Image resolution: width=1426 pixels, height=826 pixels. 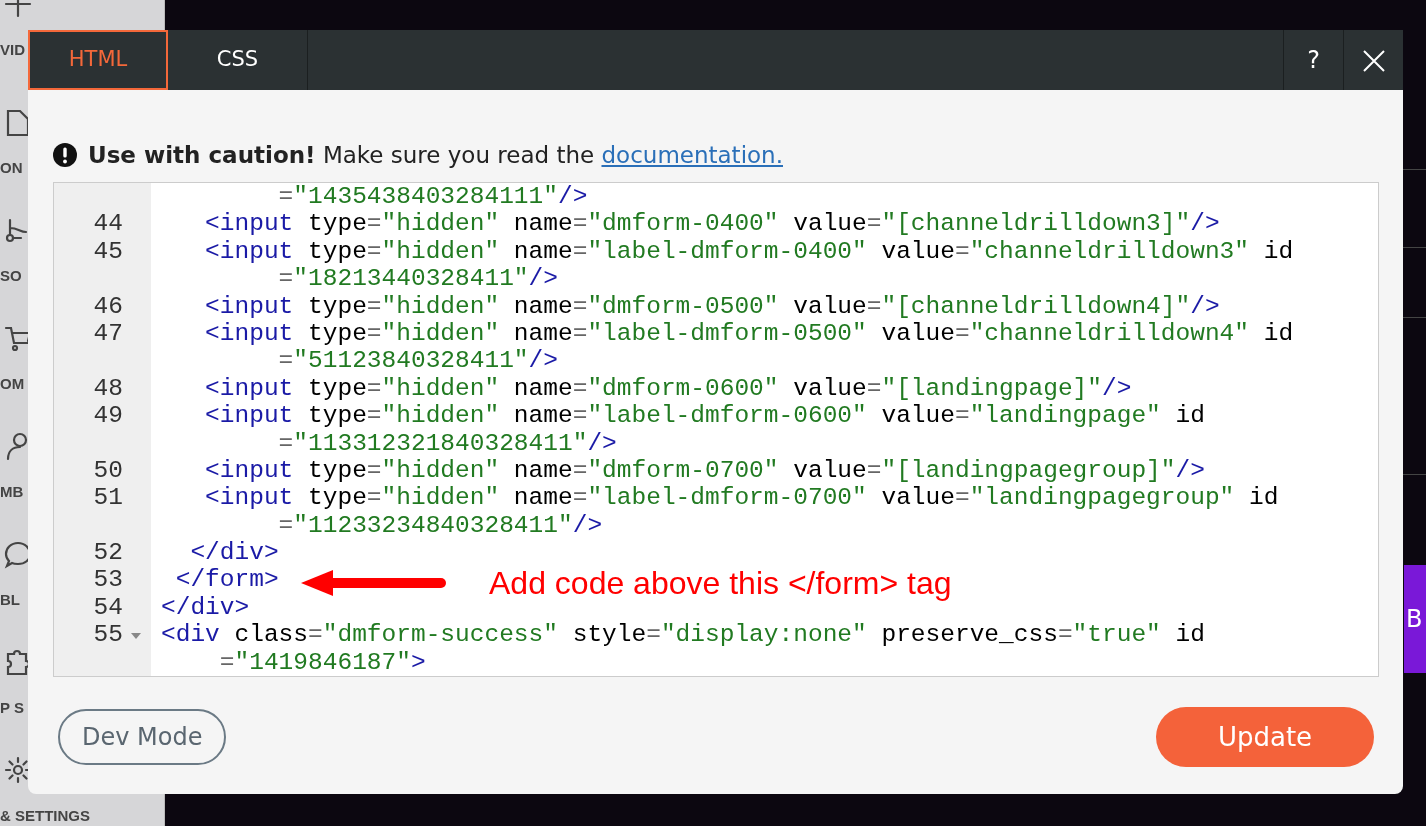 I want to click on help-button: ?, so click(x=1313, y=60).